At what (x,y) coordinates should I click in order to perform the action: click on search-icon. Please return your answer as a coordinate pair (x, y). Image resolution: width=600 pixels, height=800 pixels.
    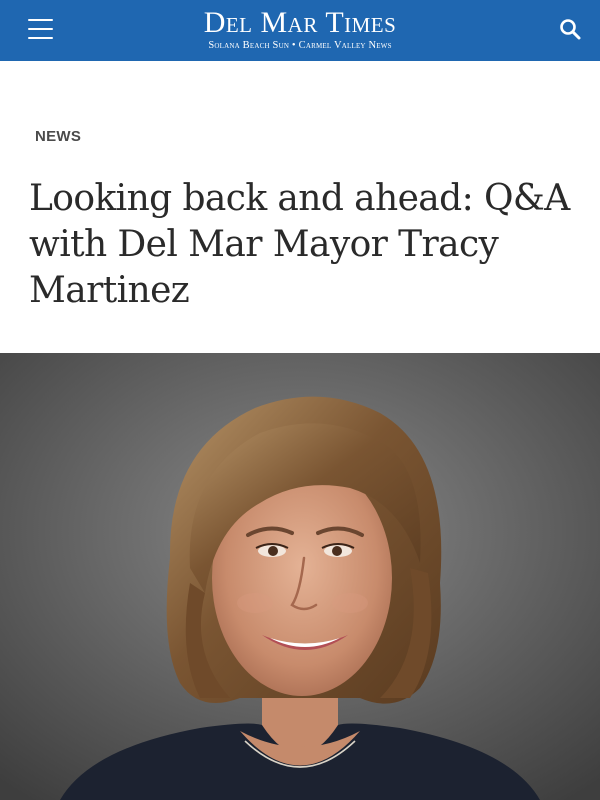
    Looking at the image, I should click on (571, 30).